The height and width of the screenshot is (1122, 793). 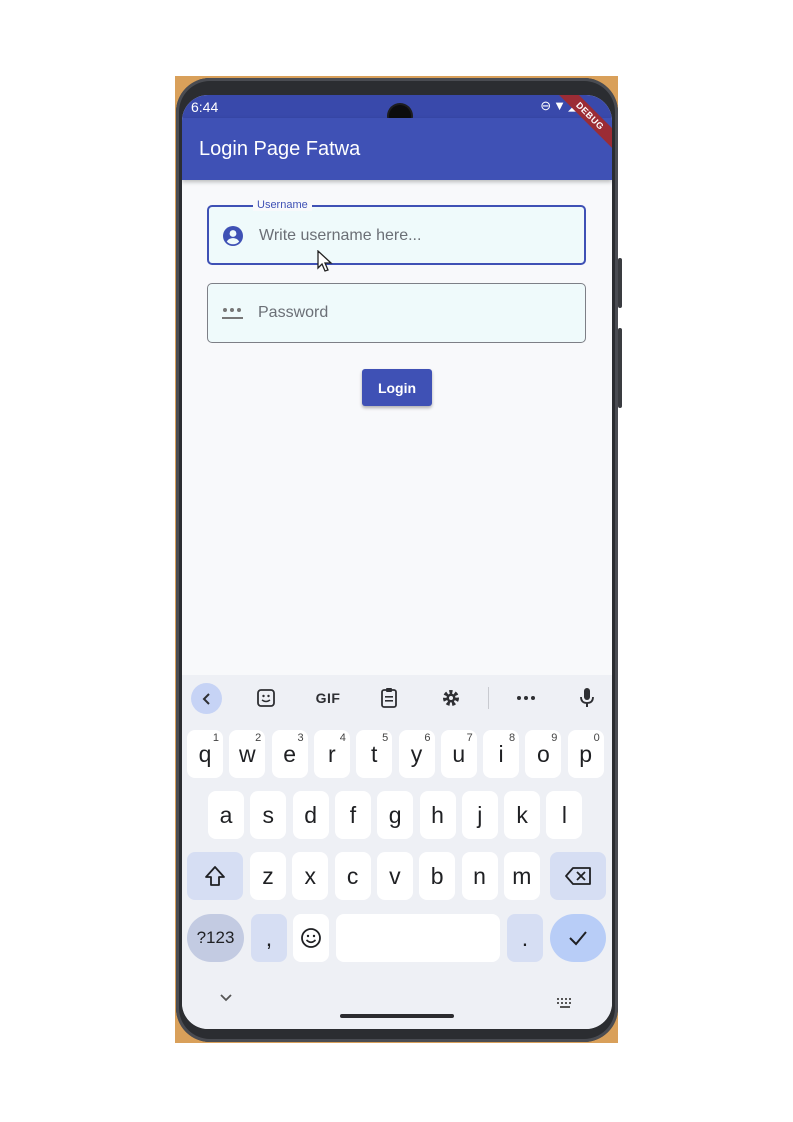 I want to click on key-hint: 2, so click(x=258, y=738).